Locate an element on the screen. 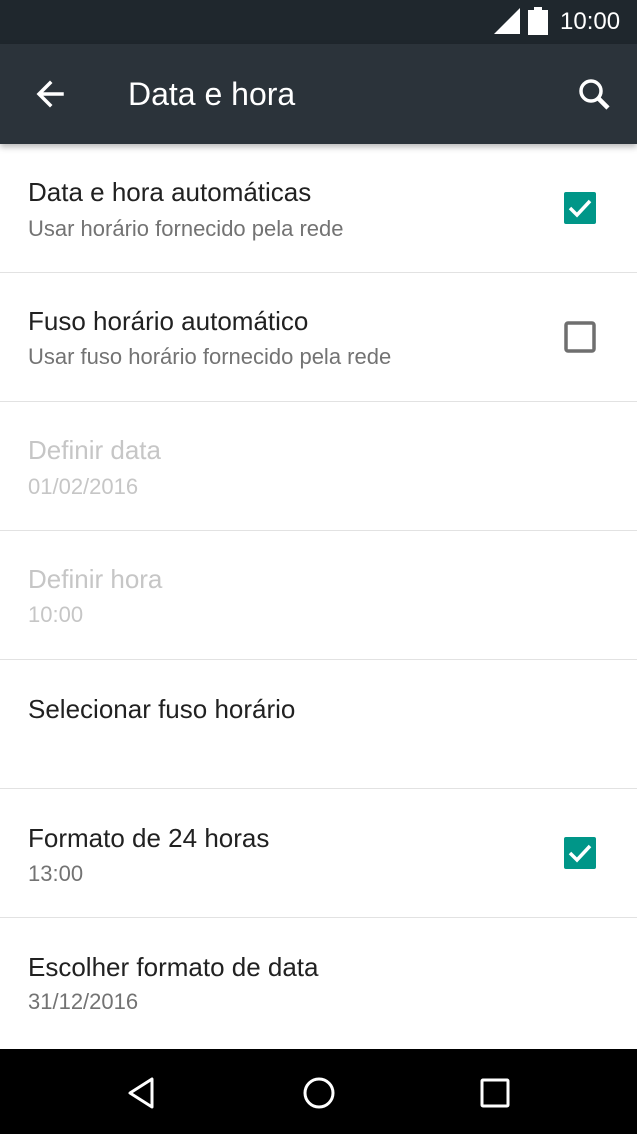  setting-title: Fuso horário automático is located at coordinates (168, 321).